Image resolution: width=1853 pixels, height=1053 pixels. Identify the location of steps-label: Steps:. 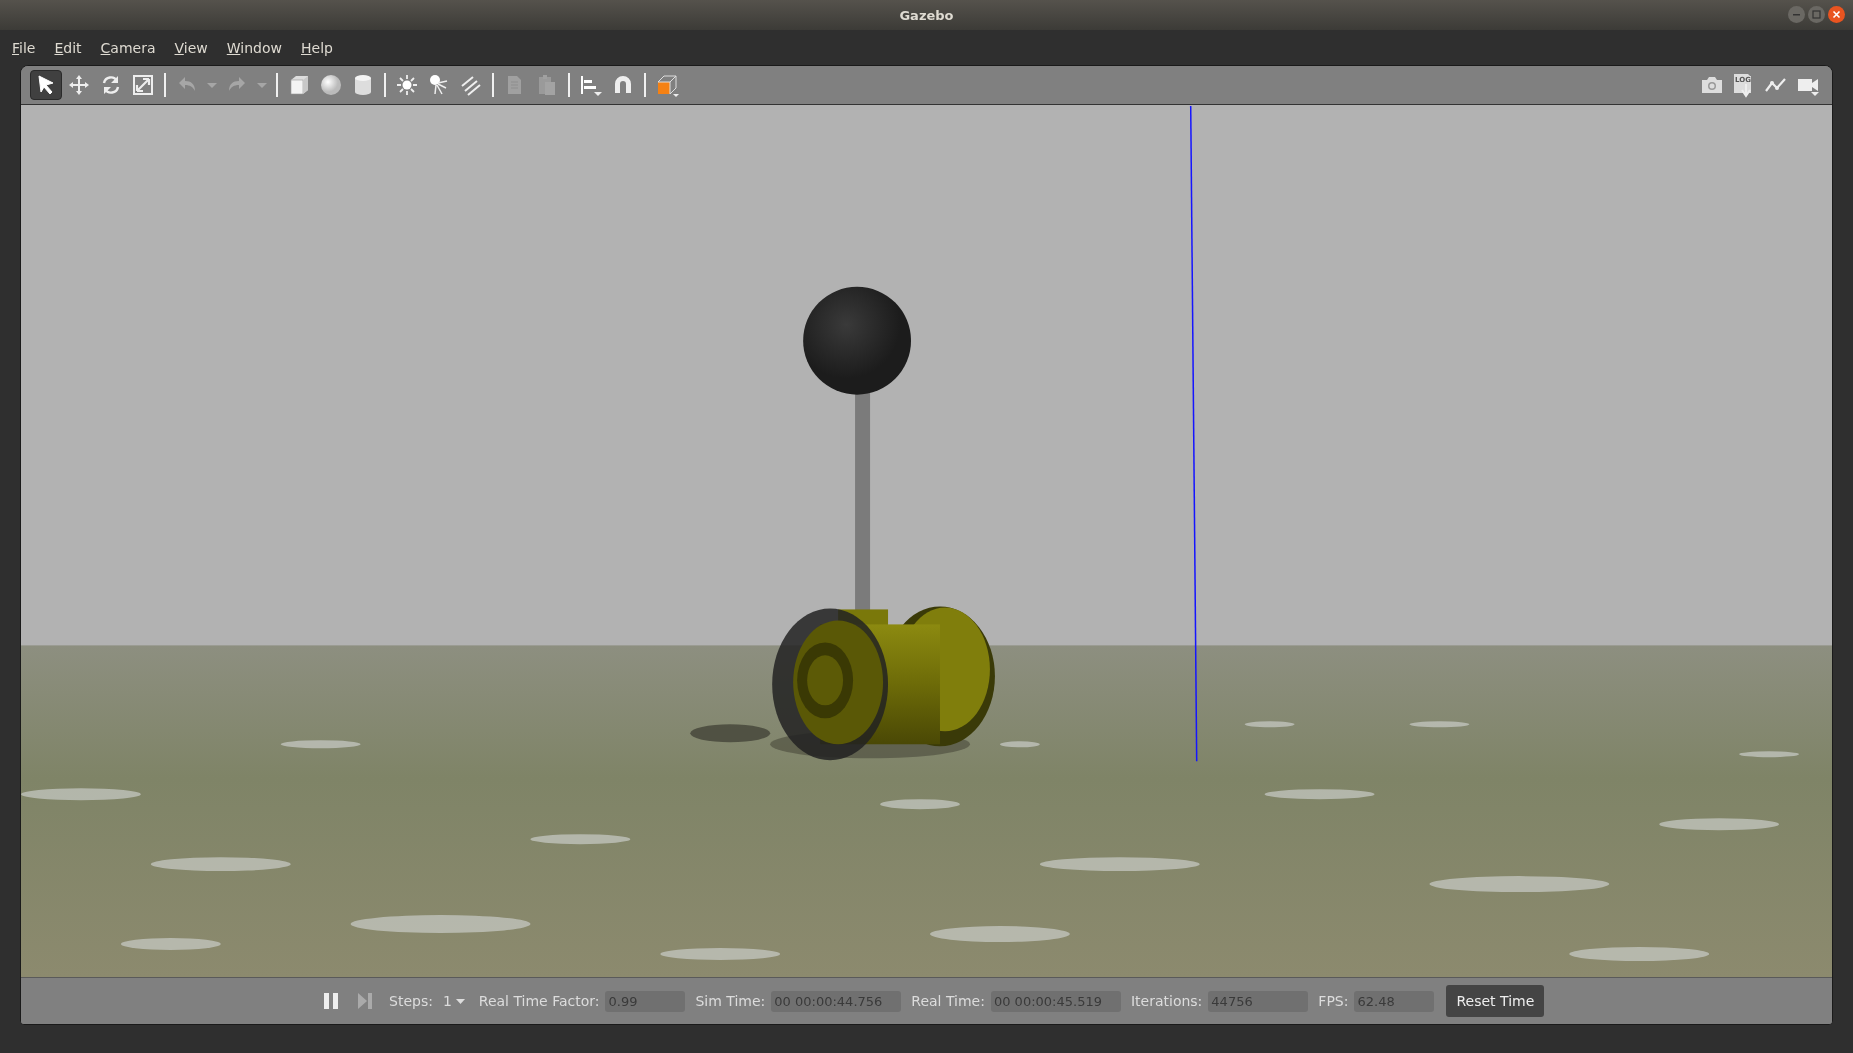
(411, 1001).